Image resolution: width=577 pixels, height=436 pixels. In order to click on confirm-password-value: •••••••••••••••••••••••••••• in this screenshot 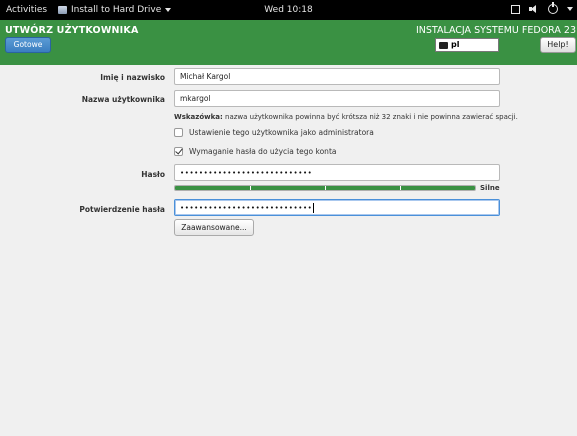, I will do `click(246, 208)`.